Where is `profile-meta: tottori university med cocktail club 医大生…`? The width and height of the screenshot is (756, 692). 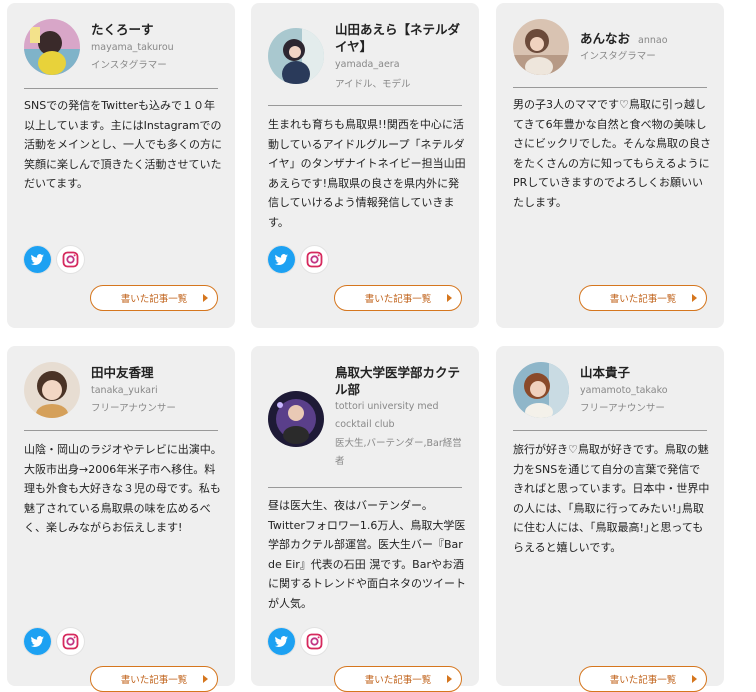
profile-meta: tottori university med cocktail club 医大生… is located at coordinates (401, 434).